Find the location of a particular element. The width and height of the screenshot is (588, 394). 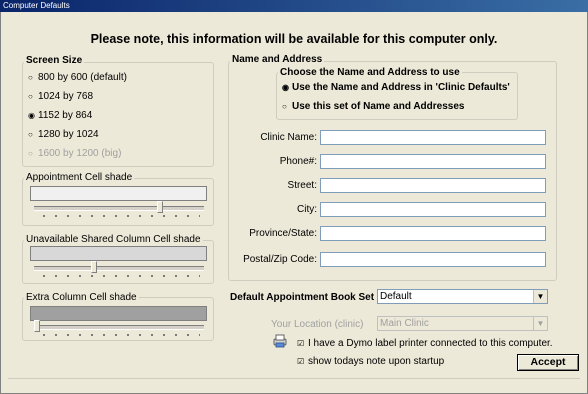

appointment-shade-swatch is located at coordinates (118, 193).